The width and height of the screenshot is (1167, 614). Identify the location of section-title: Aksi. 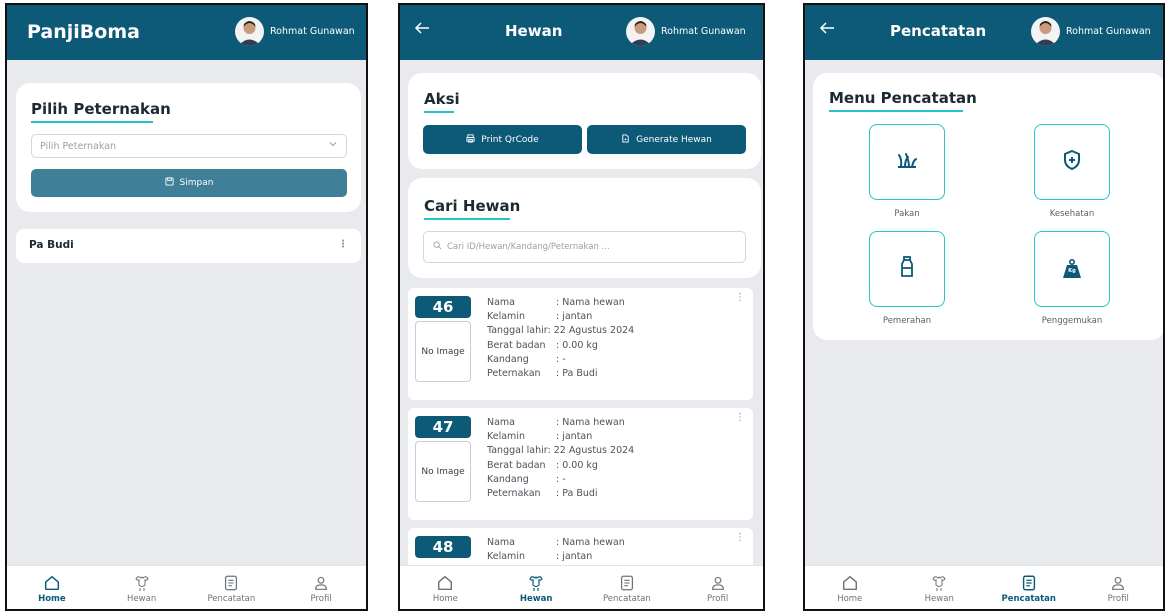
(442, 99).